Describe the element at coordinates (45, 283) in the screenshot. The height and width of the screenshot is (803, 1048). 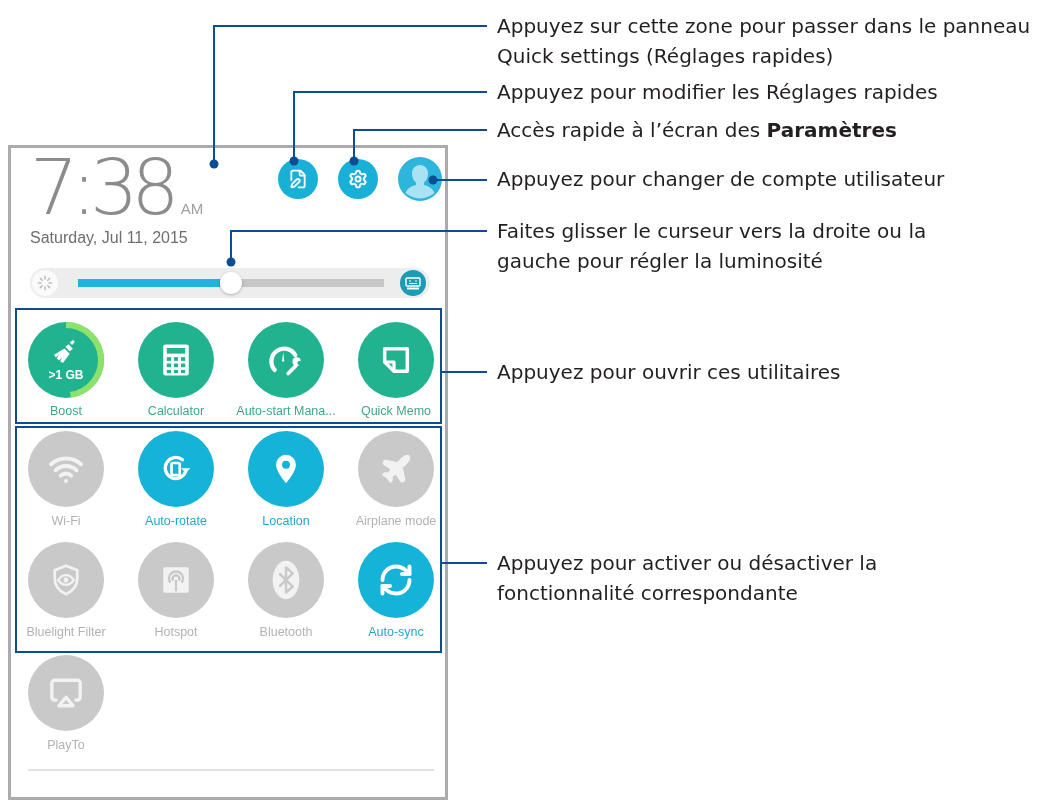
I see `brightness-low-icon` at that location.